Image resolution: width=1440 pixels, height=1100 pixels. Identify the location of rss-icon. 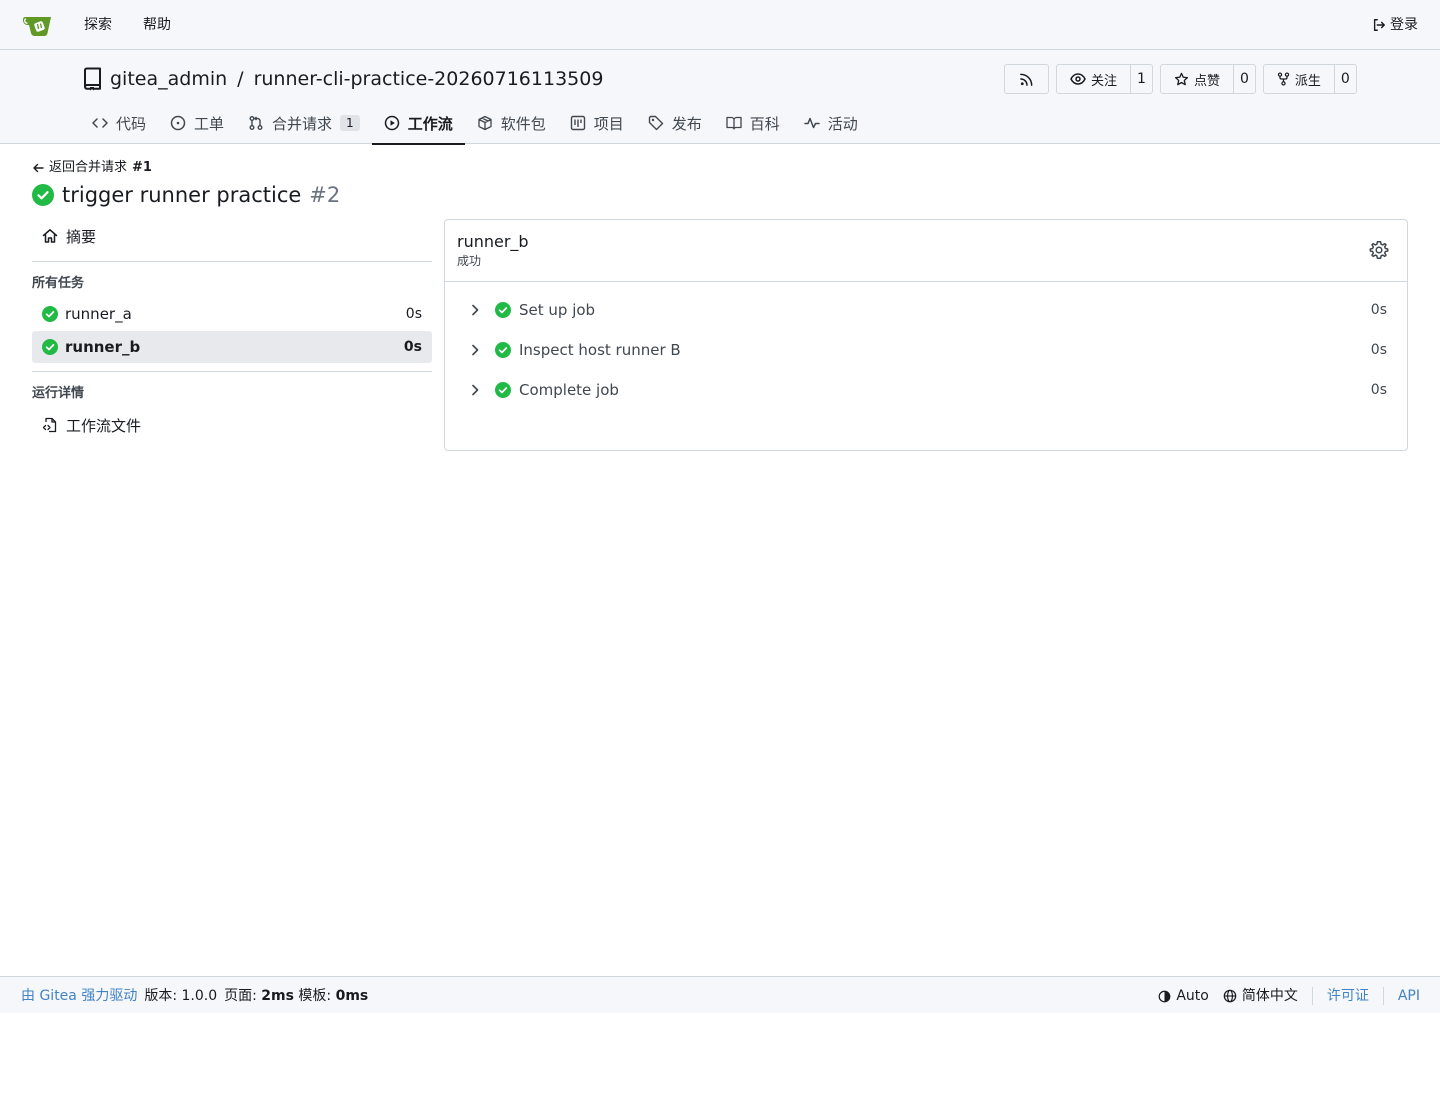
(1026, 79).